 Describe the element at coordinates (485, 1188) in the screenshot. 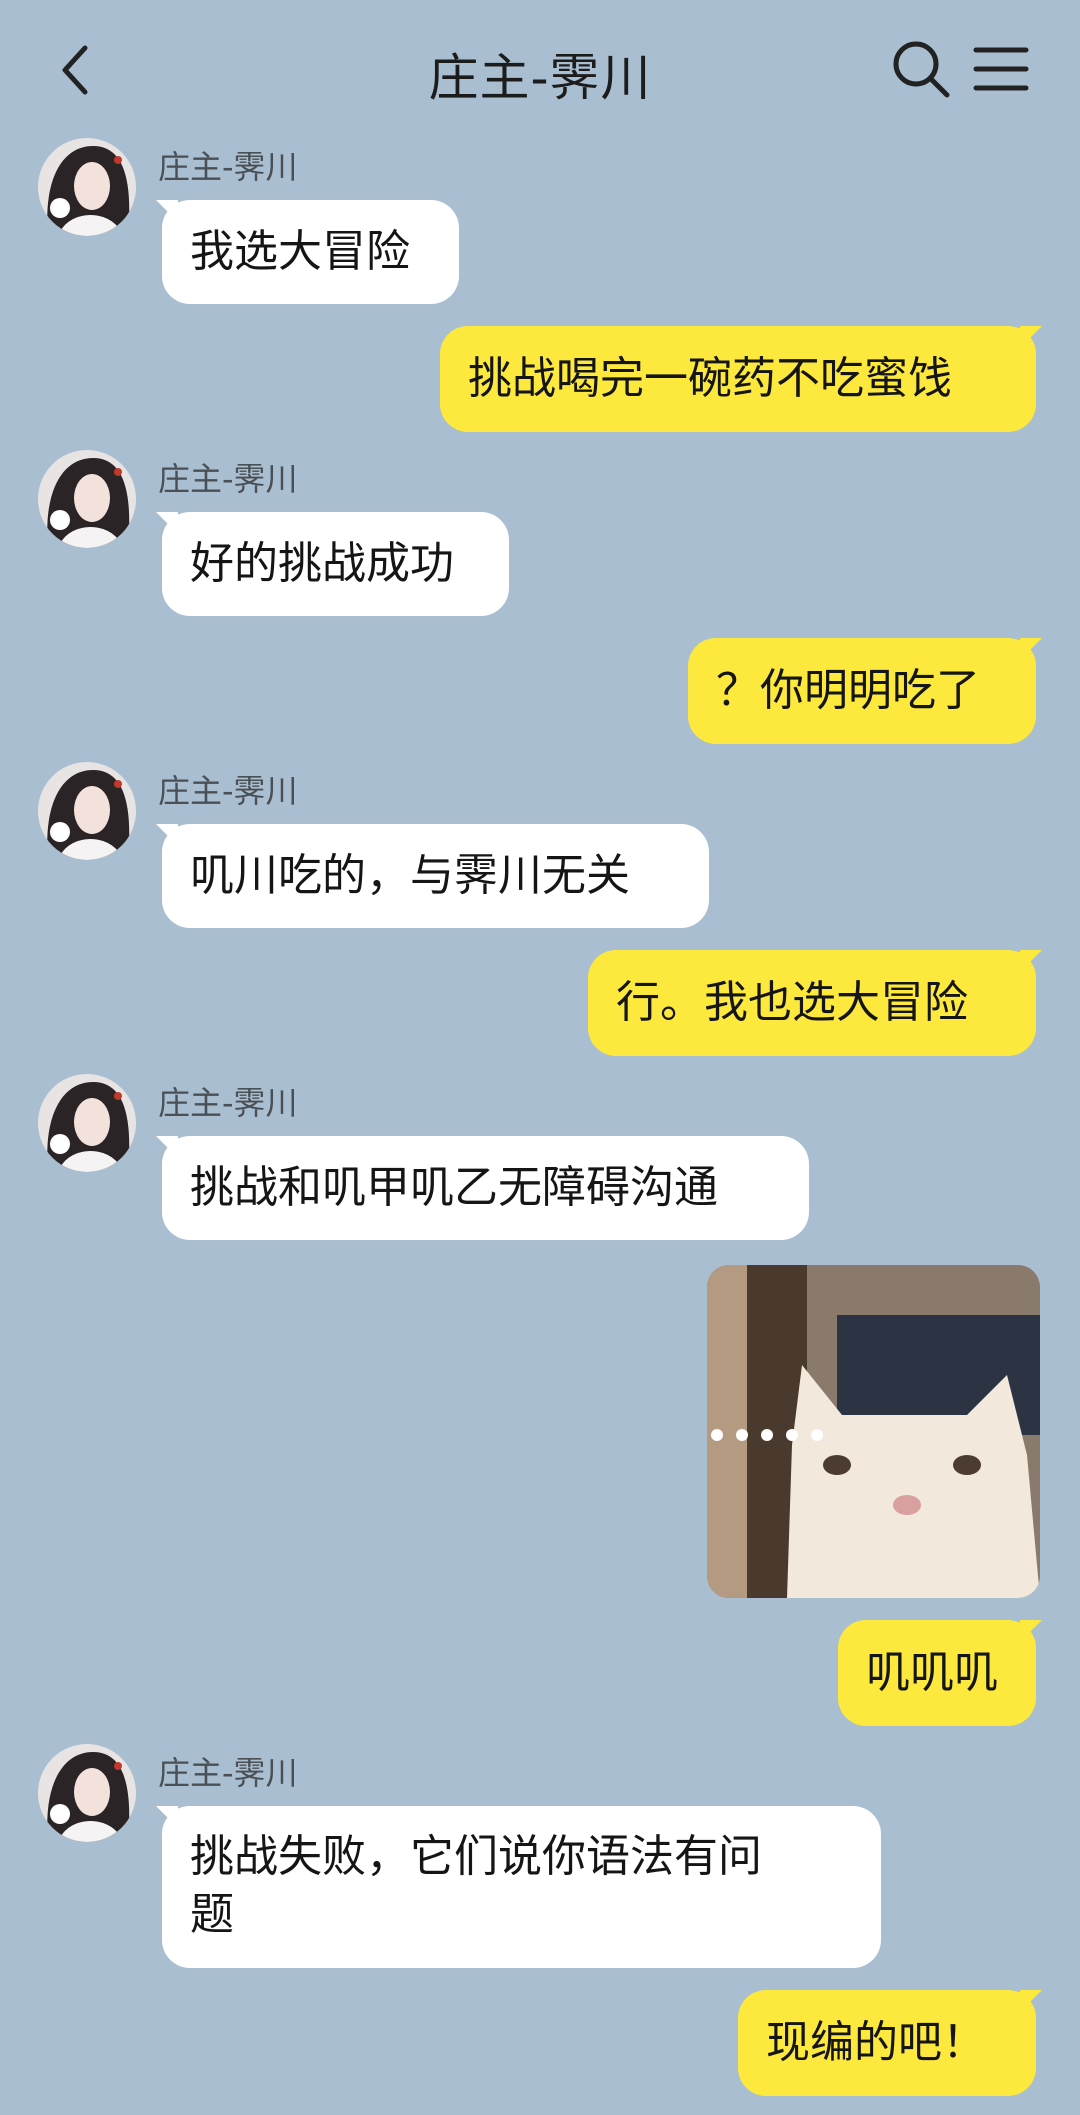

I see `incoming-message-bubble: 挑战和叽甲叽乙无障碍沟通` at that location.